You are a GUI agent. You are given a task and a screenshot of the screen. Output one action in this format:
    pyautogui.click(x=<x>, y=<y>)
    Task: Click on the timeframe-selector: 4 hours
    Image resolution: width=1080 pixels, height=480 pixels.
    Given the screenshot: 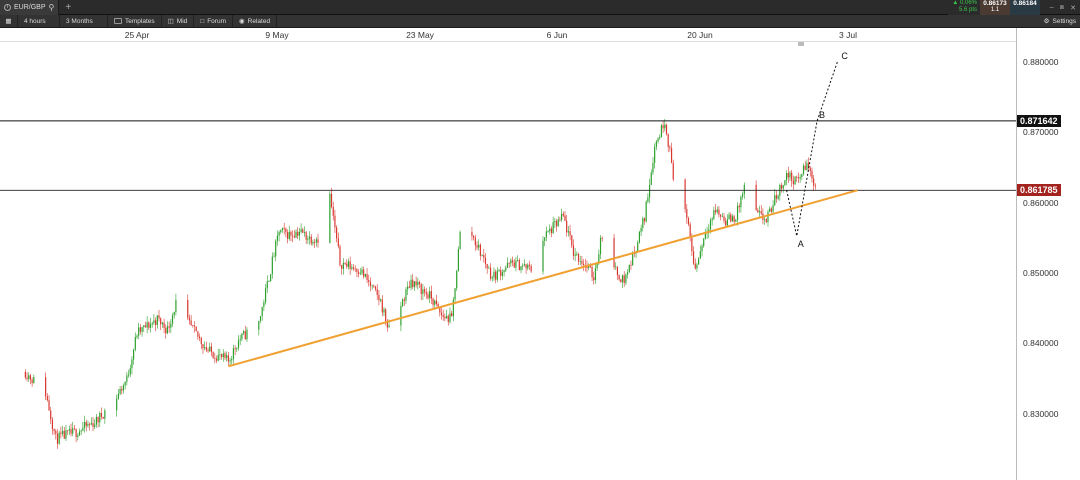 What is the action you would take?
    pyautogui.click(x=39, y=21)
    